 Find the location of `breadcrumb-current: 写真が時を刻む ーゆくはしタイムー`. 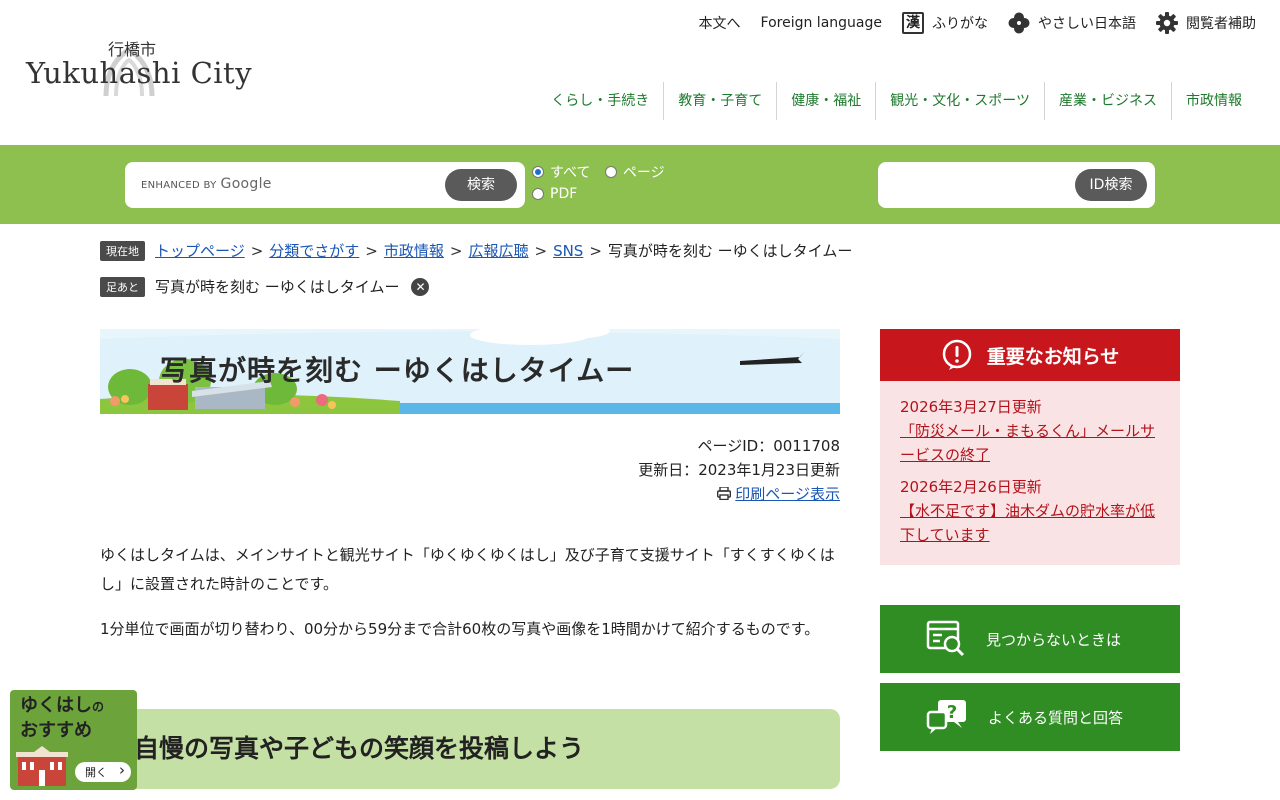

breadcrumb-current: 写真が時を刻む ーゆくはしタイムー is located at coordinates (730, 251).